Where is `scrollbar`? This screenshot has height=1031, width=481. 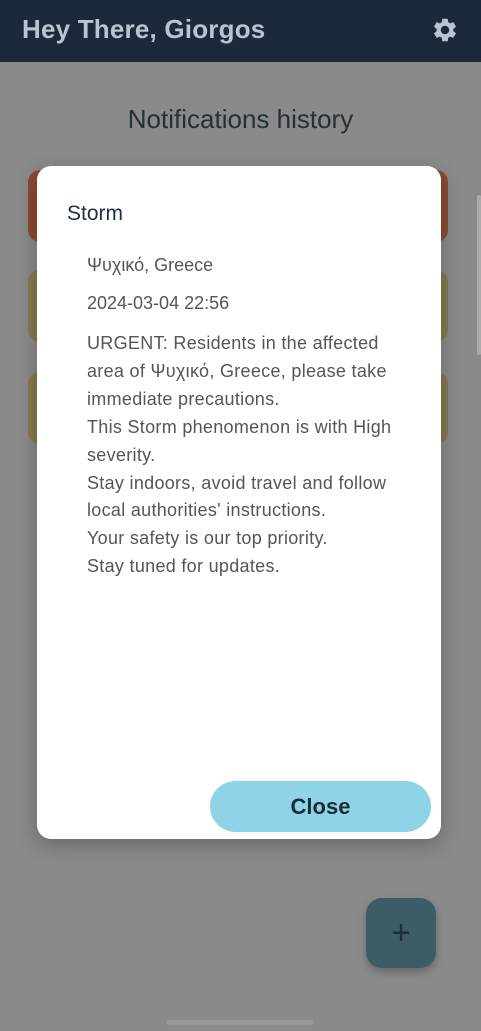
scrollbar is located at coordinates (479, 275).